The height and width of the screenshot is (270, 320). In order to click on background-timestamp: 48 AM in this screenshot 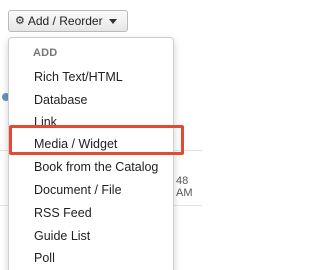, I will do `click(184, 187)`.